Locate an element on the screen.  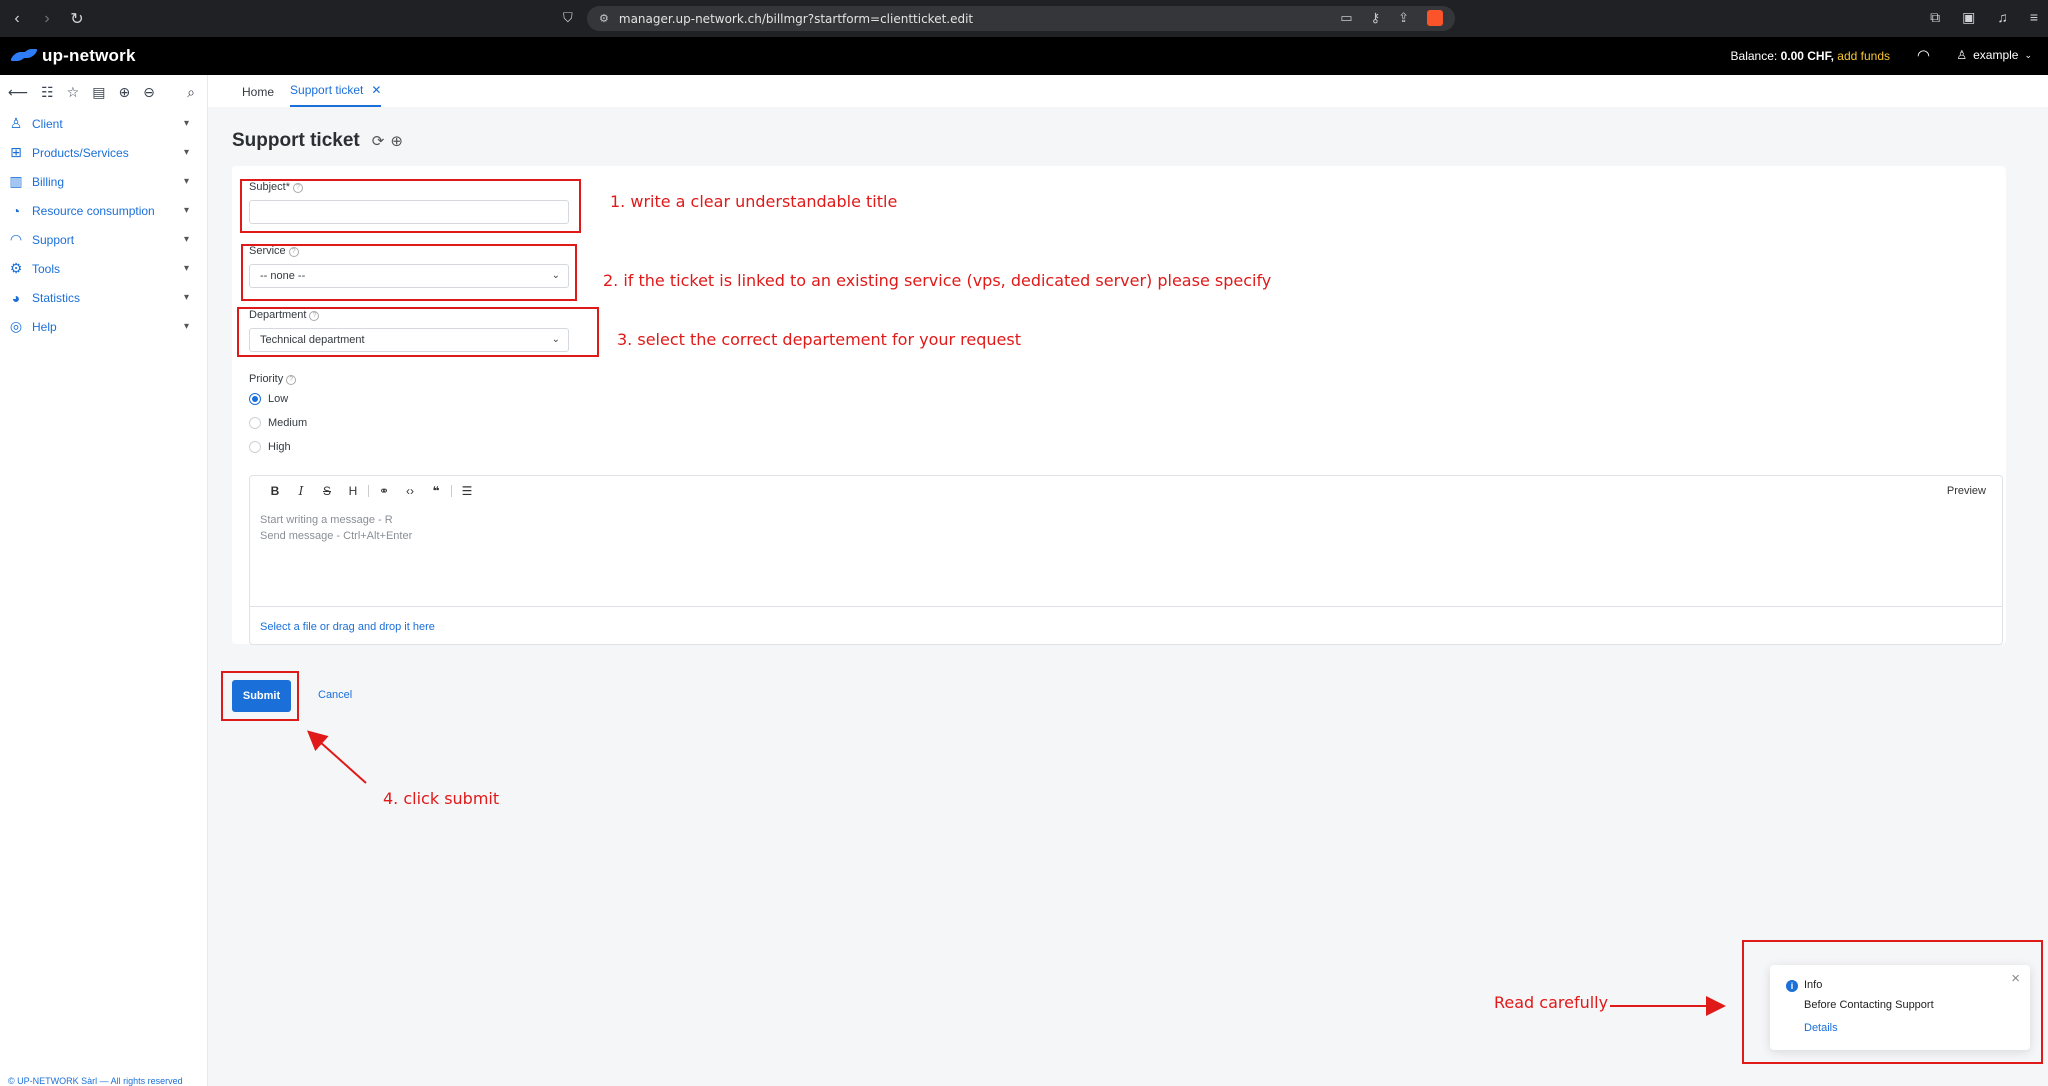
arrow-to-submit is located at coordinates (337, 757).